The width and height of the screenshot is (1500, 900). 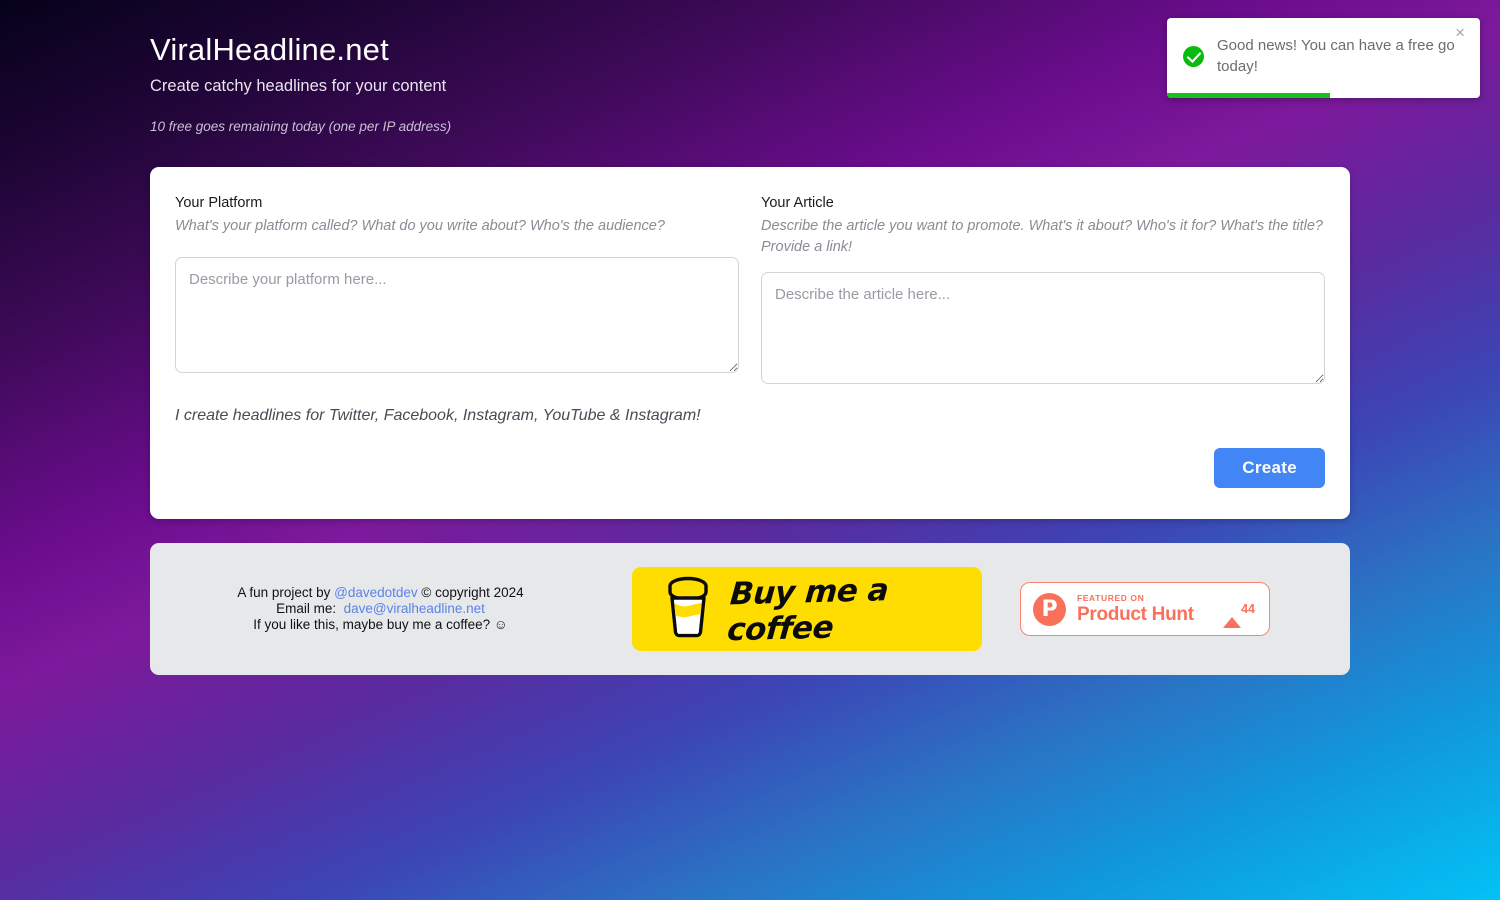 I want to click on platform-label: Your Platform, so click(x=219, y=203).